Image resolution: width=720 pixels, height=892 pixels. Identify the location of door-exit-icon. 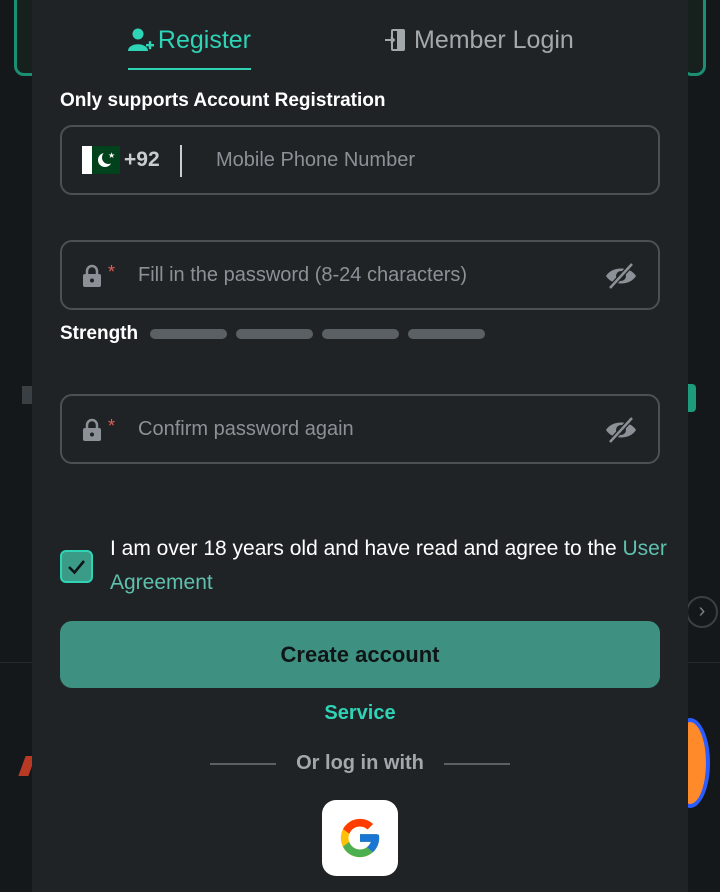
(399, 40).